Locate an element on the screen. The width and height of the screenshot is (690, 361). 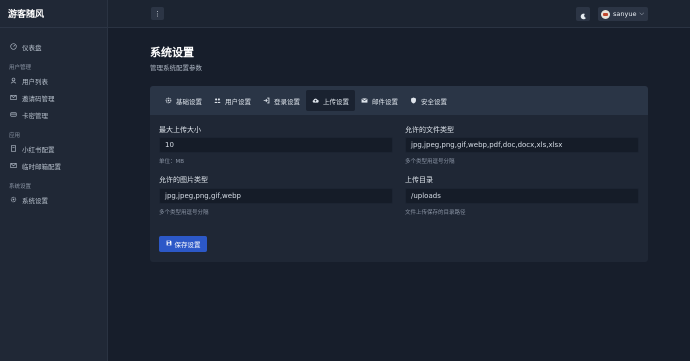
moon-icon is located at coordinates (583, 14).